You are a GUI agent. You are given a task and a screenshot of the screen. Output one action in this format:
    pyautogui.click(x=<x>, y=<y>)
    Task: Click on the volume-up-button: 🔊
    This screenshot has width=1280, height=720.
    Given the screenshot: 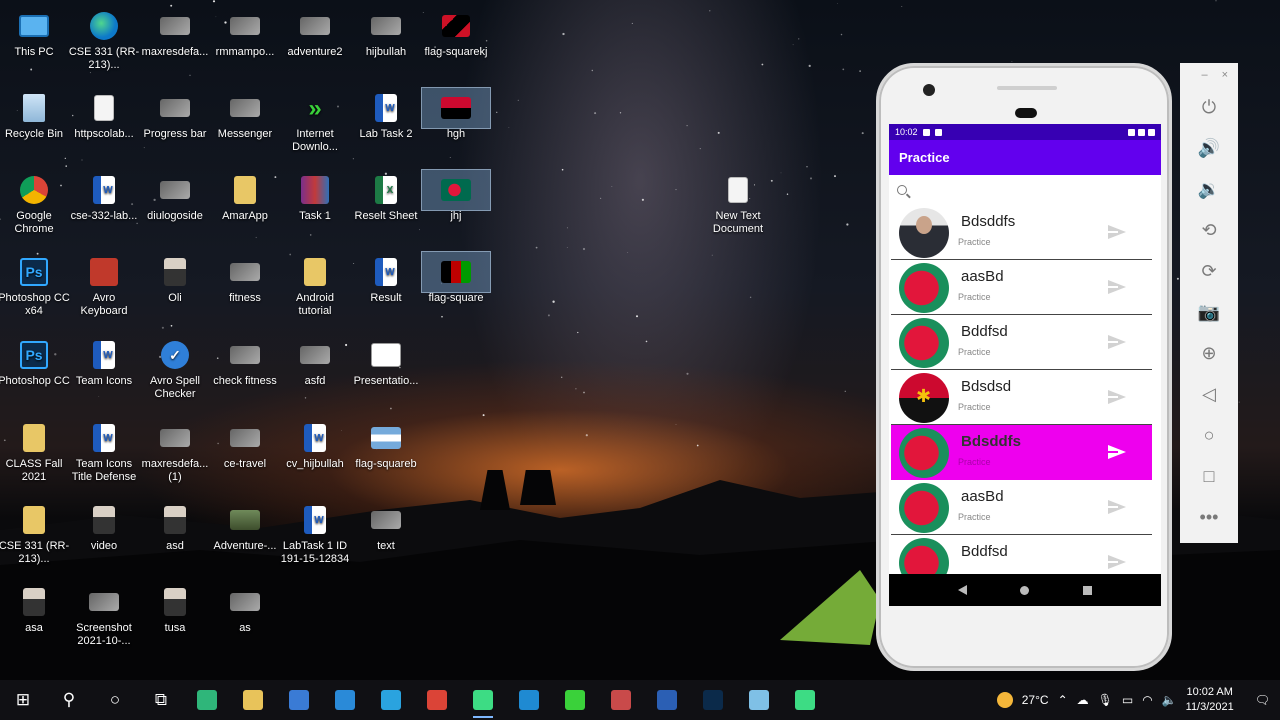 What is the action you would take?
    pyautogui.click(x=1209, y=148)
    